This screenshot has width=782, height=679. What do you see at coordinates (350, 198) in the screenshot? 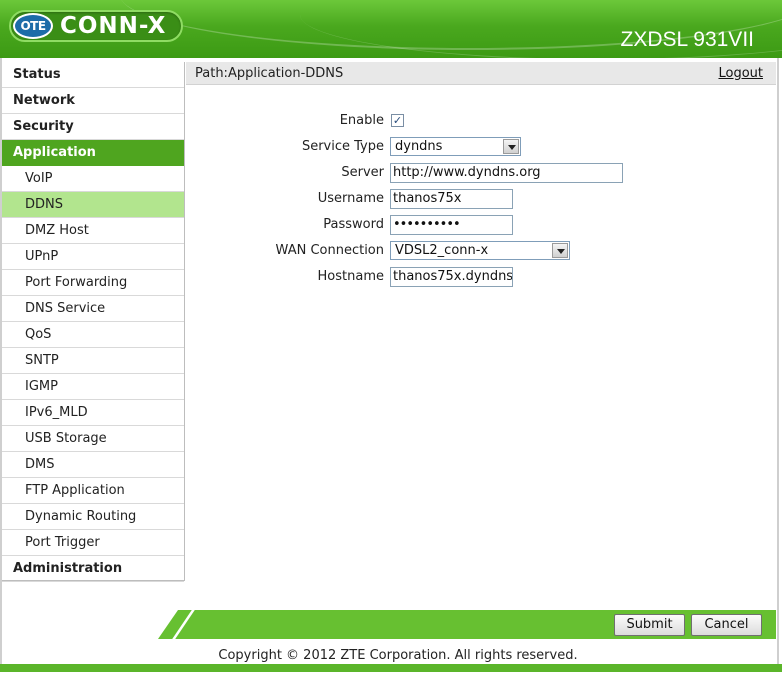
I see `username-label: Username` at bounding box center [350, 198].